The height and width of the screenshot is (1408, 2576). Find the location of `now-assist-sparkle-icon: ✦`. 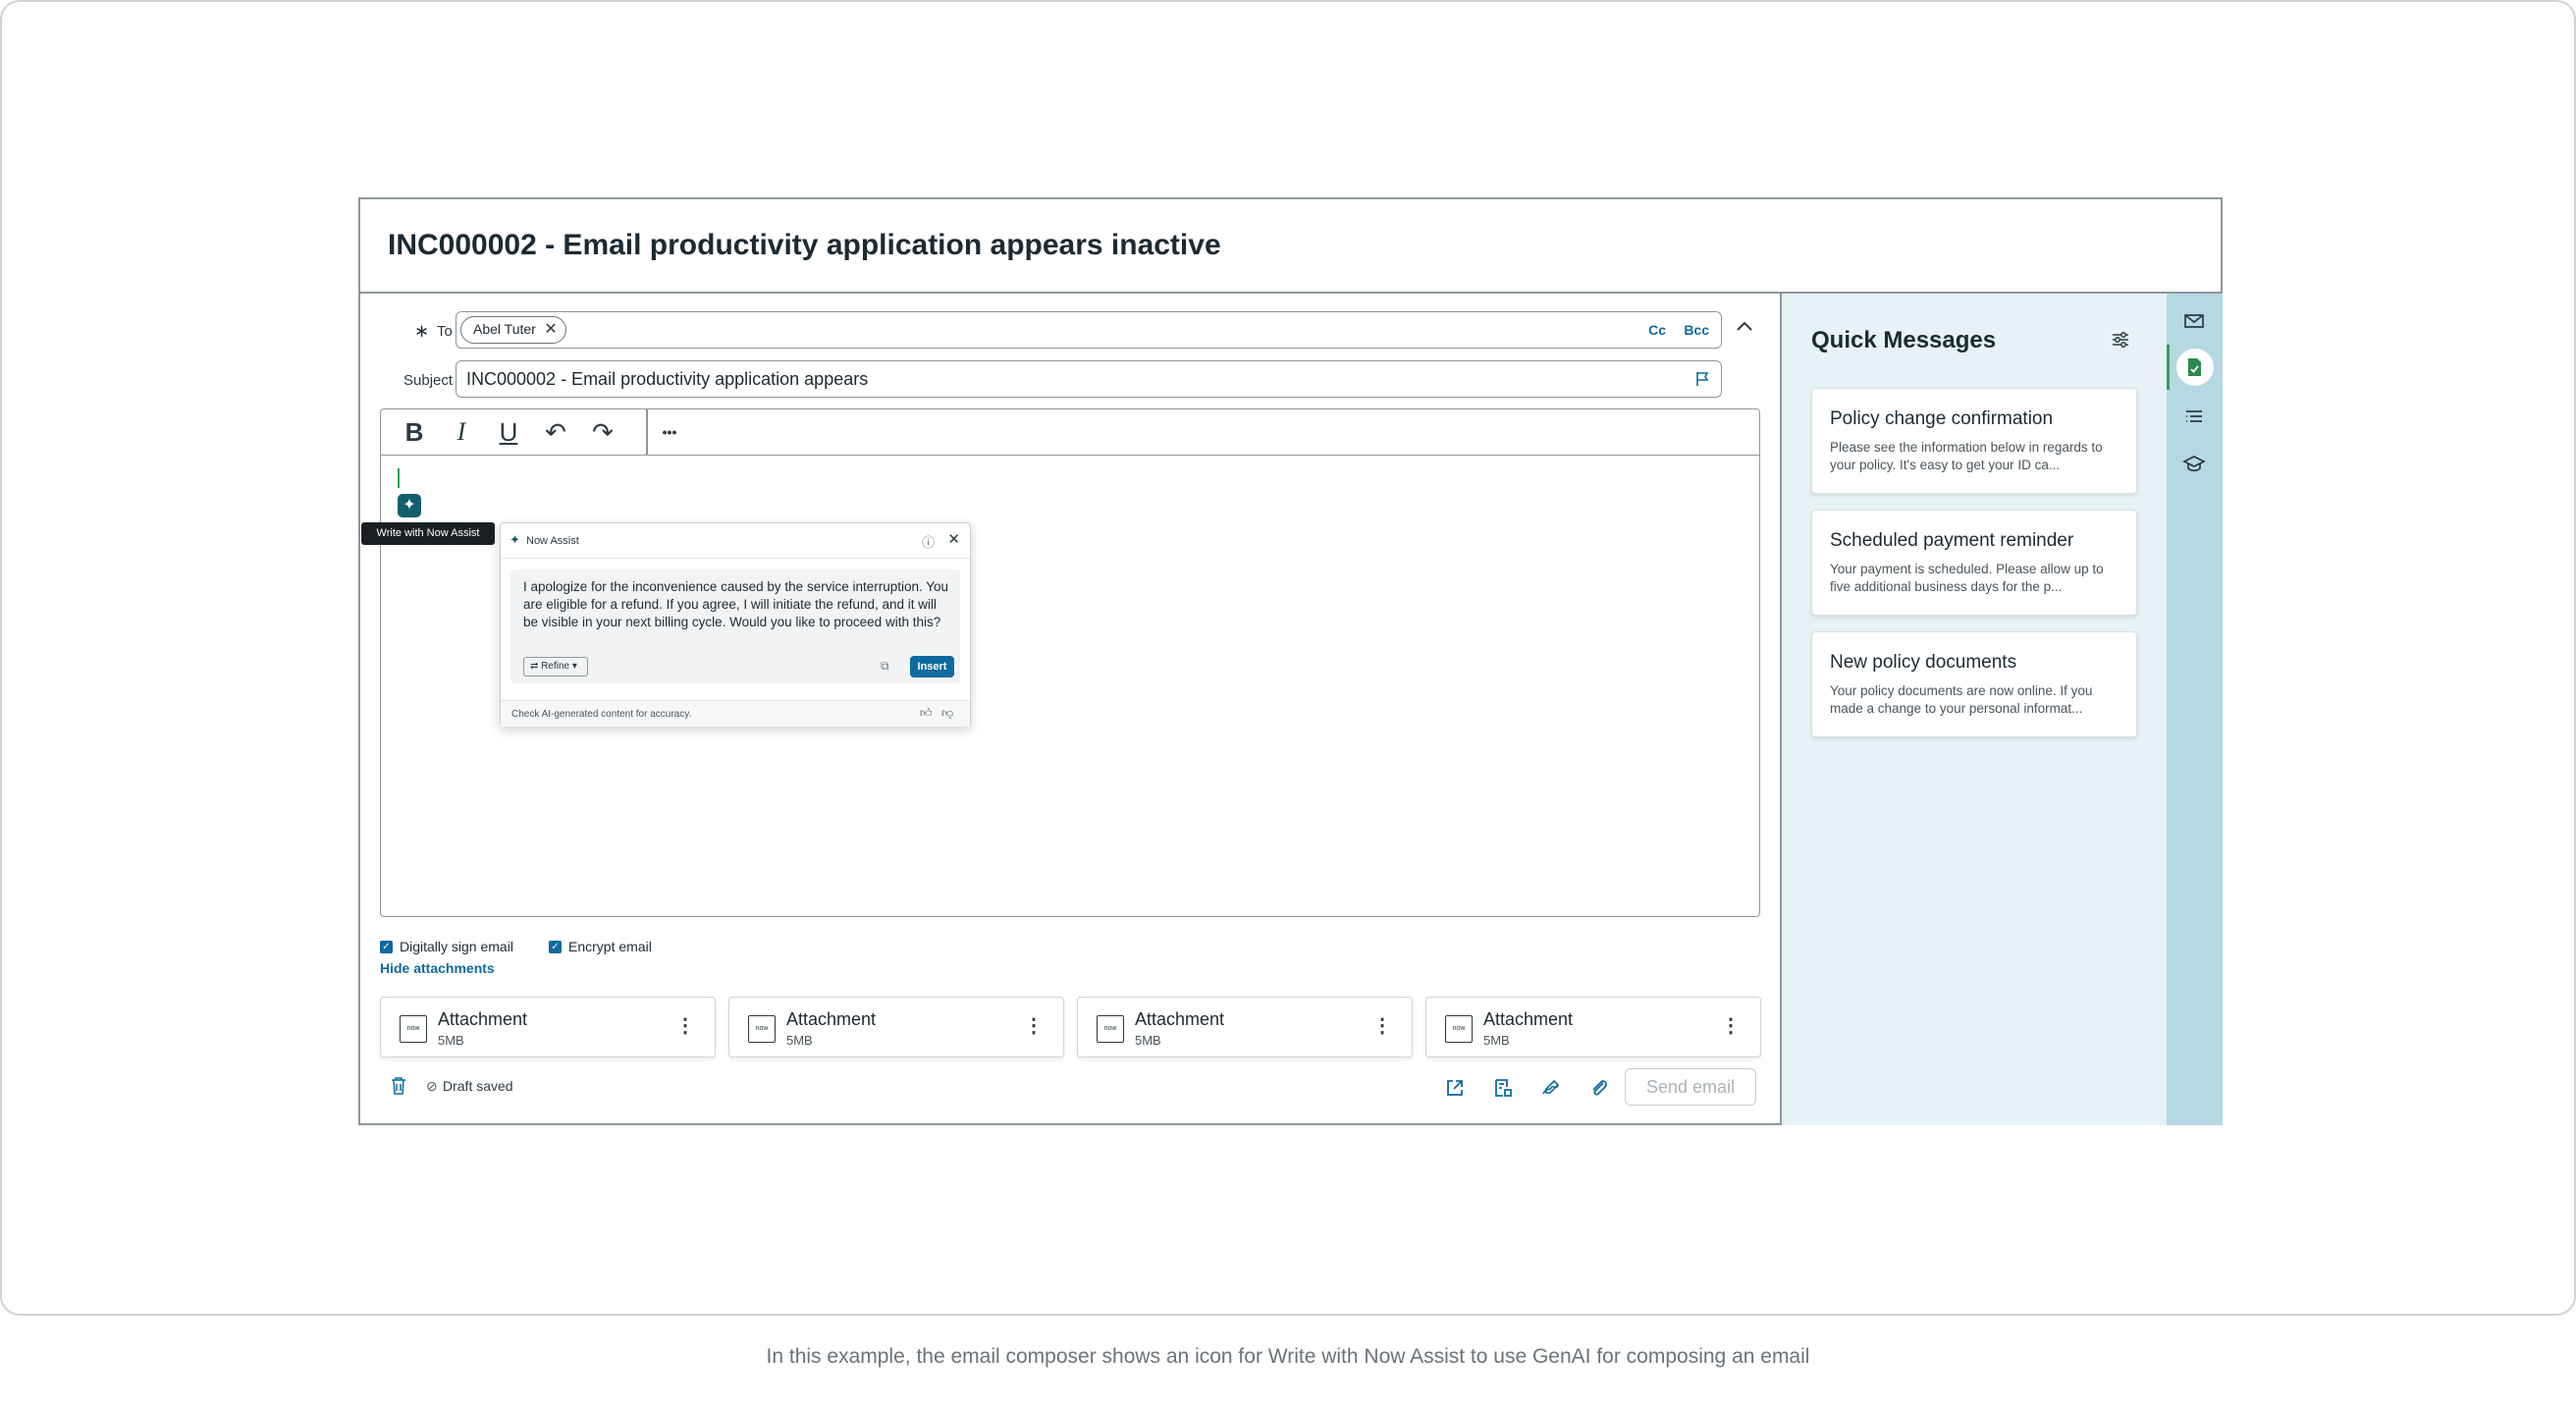

now-assist-sparkle-icon: ✦ is located at coordinates (409, 506).